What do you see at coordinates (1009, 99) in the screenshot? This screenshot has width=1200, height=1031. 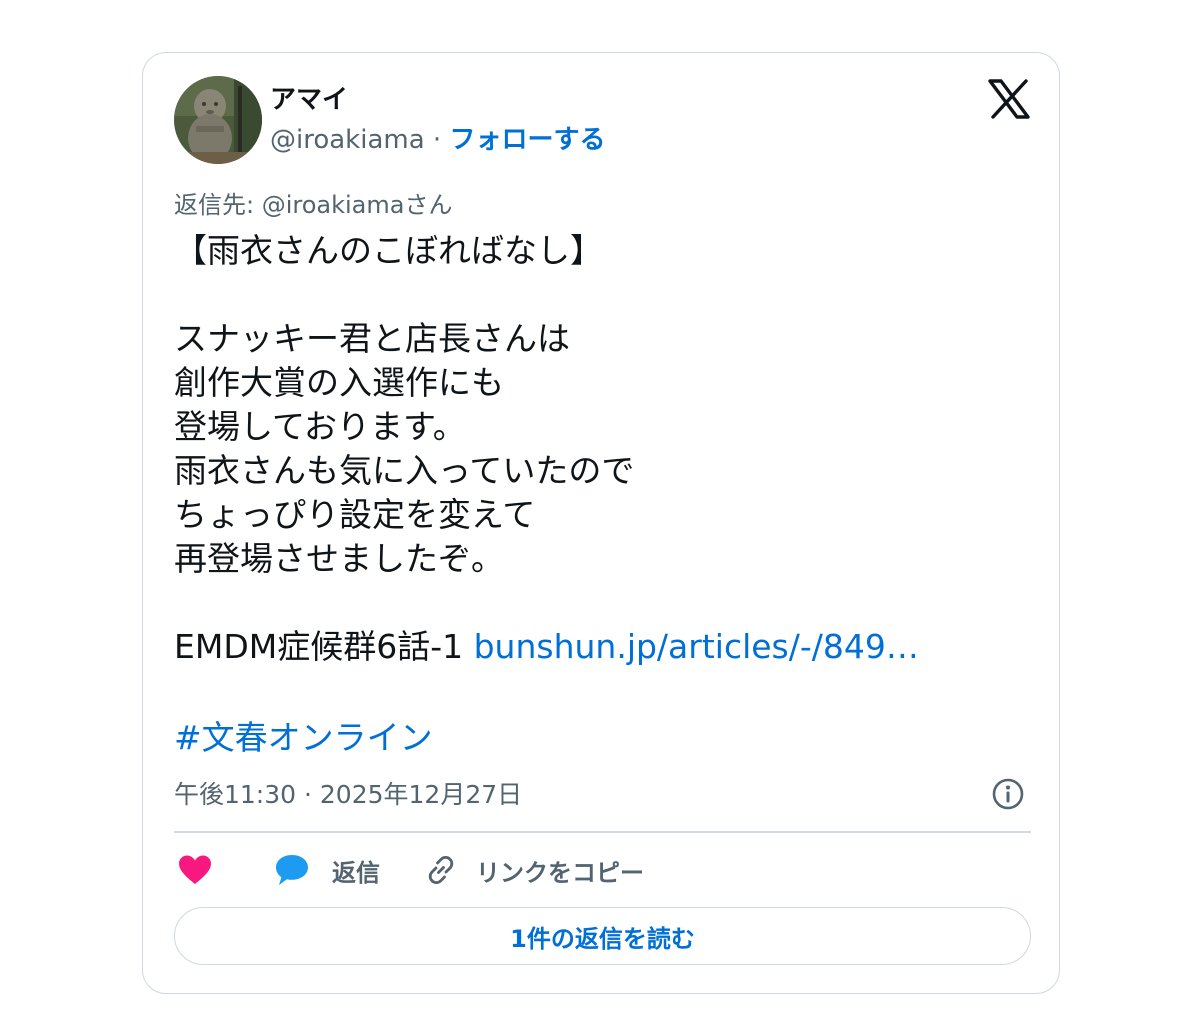 I see `x-logo-icon` at bounding box center [1009, 99].